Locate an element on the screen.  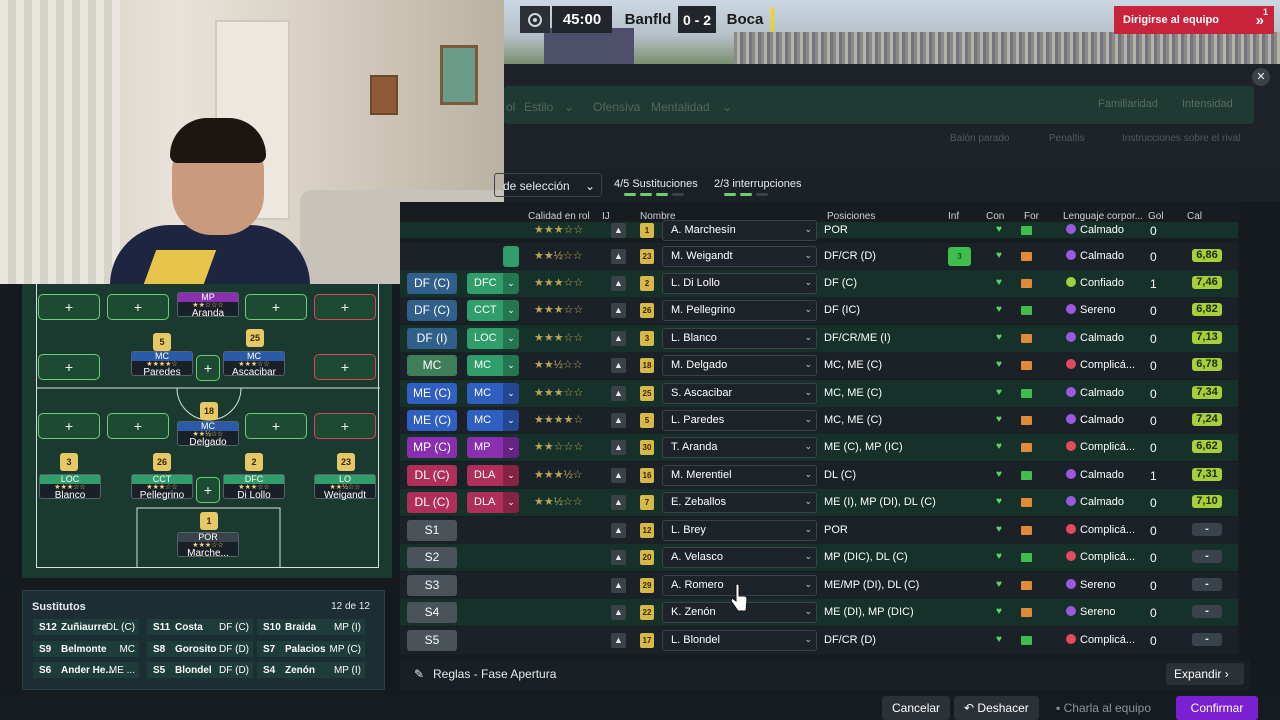
go-to-team-button: Dirigirse al equipo 1 » is located at coordinates (1194, 20).